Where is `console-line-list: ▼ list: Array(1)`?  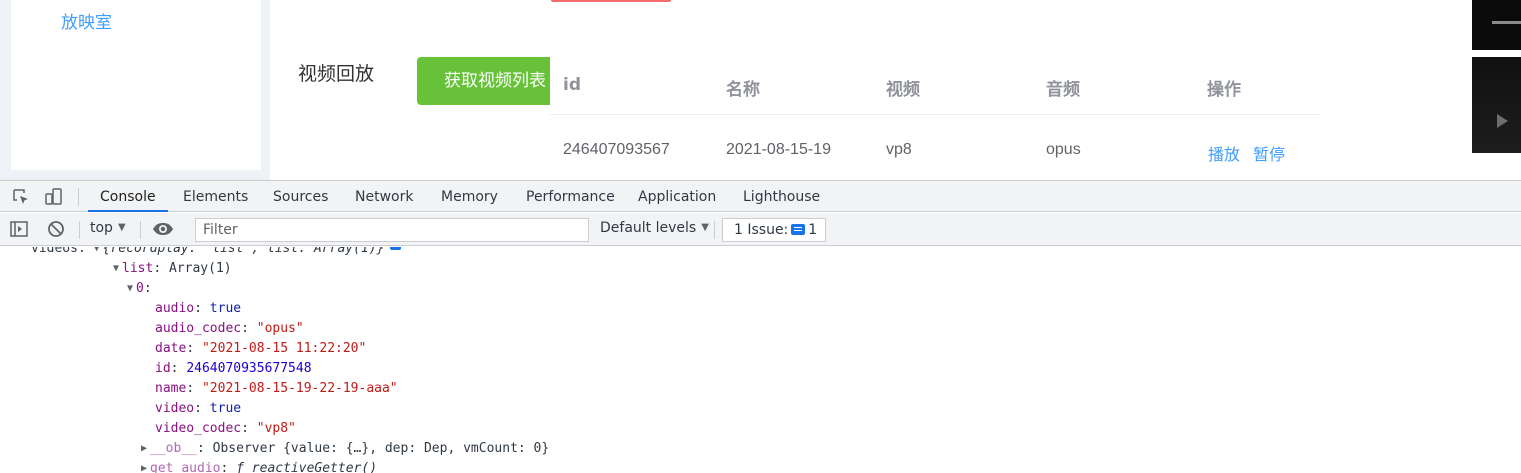
console-line-list: ▼ list: Array(1) is located at coordinates (172, 269).